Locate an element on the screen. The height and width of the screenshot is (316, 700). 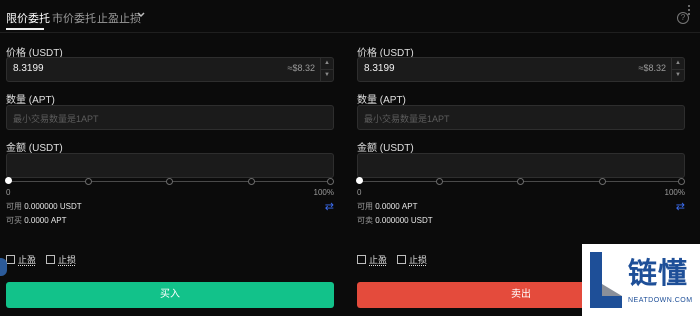
buy-amount-label: 金额 (USDT) is located at coordinates (34, 148).